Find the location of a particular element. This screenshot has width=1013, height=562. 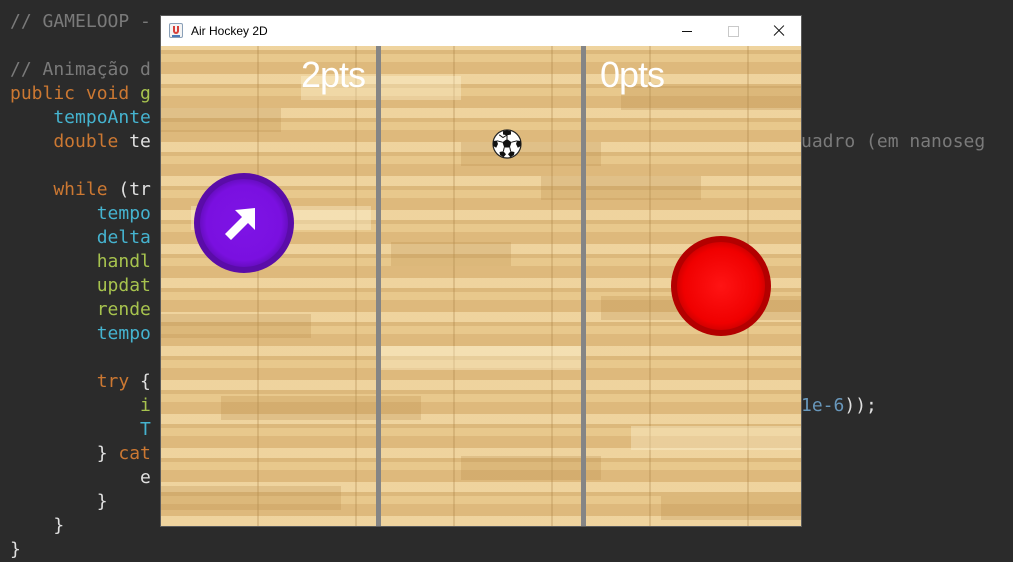

maximize-icon is located at coordinates (733, 31).